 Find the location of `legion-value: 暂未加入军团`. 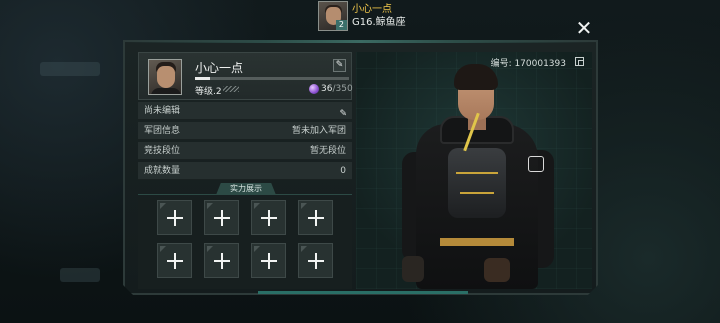

legion-value: 暂未加入军团 is located at coordinates (318, 131).